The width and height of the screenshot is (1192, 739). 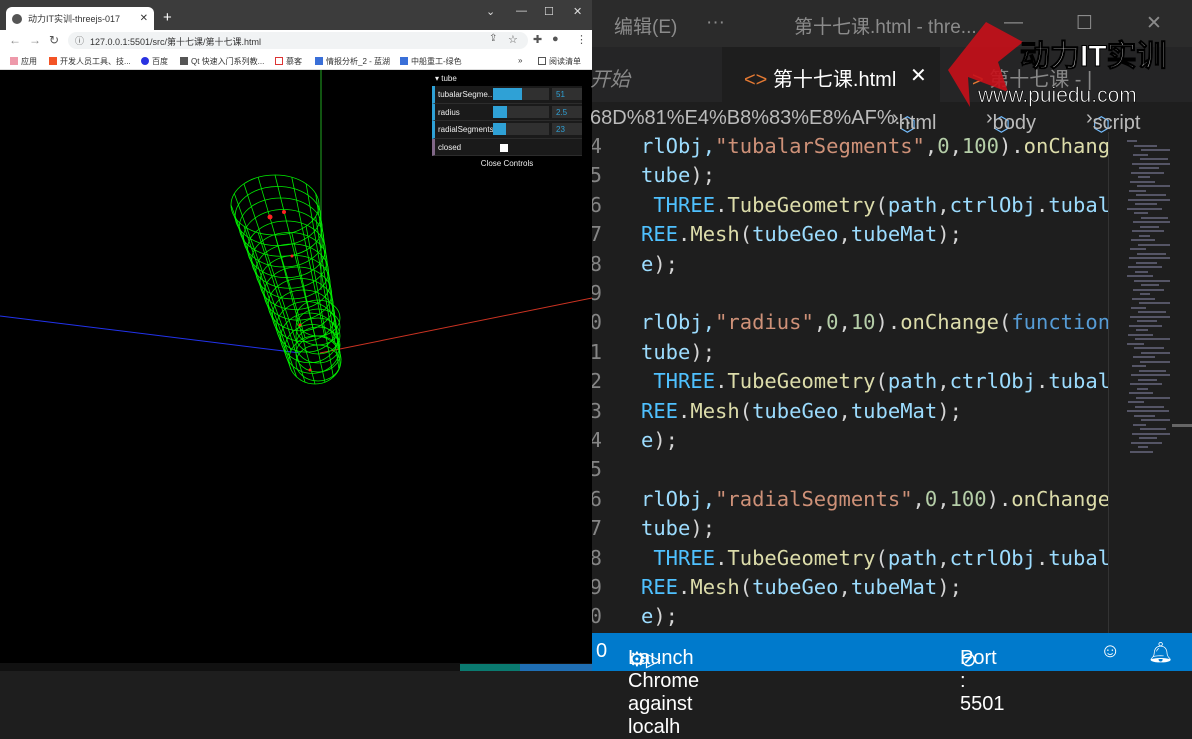 I want to click on code-line: 9 REE.Mesh(tubeGeo,tubeMat);, so click(x=850, y=589).